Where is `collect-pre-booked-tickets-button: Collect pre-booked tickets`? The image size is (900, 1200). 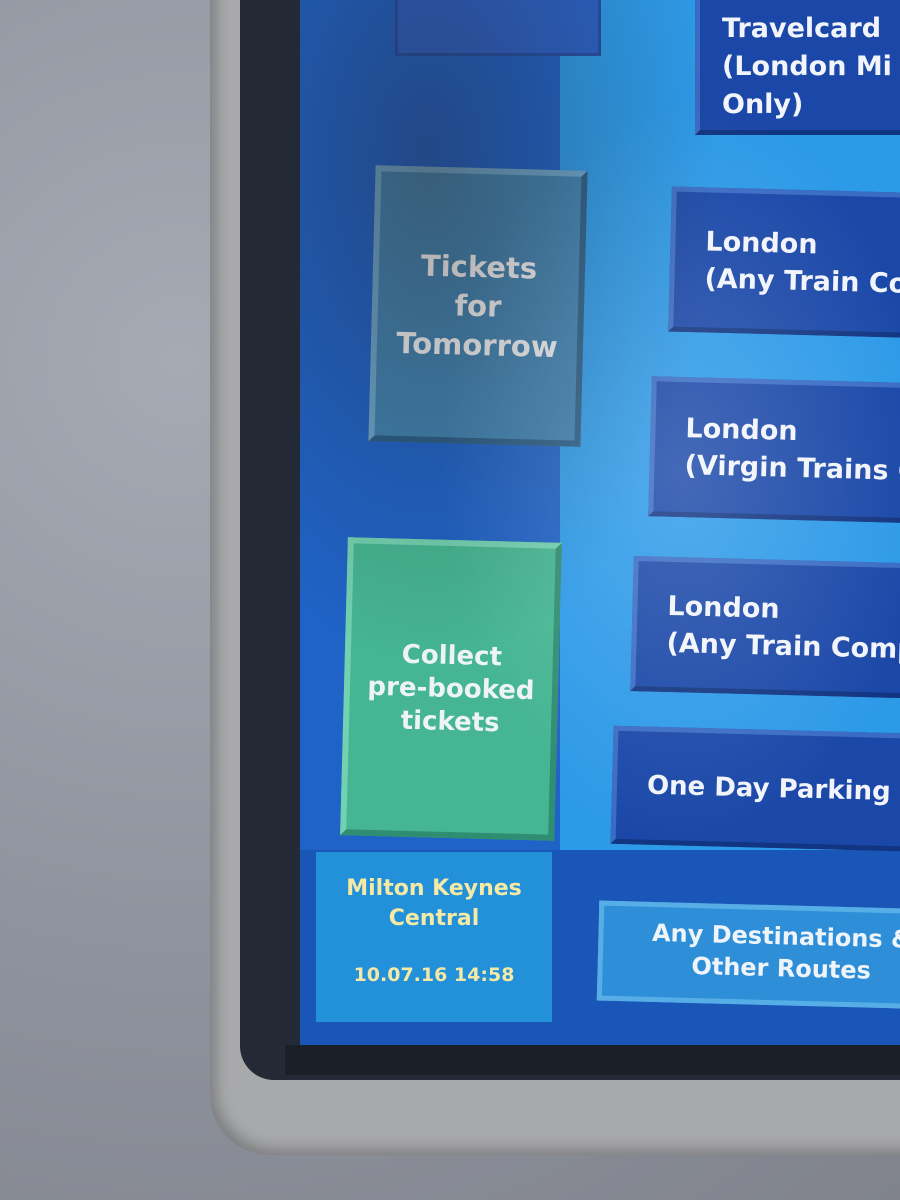
collect-pre-booked-tickets-button: Collect pre-booked tickets is located at coordinates (451, 689).